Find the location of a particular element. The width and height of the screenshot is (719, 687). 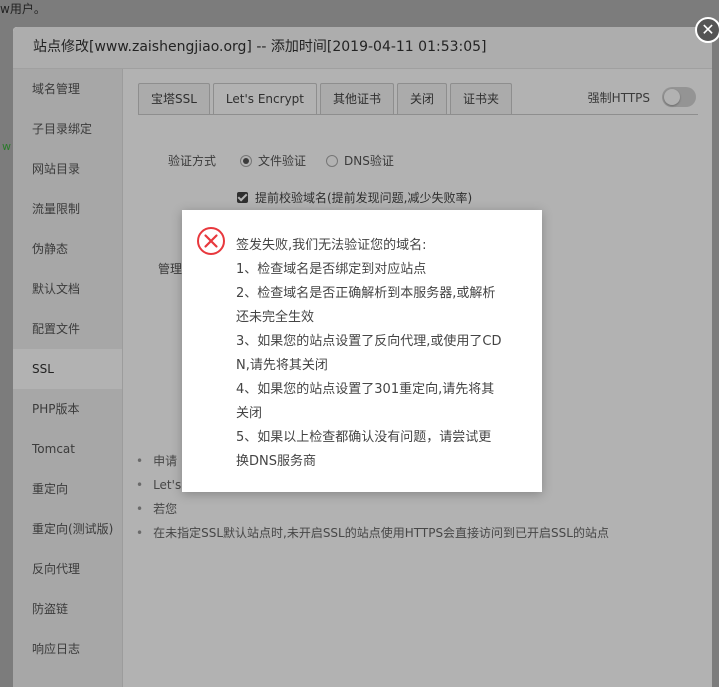

background-fragment: w is located at coordinates (6, 146).